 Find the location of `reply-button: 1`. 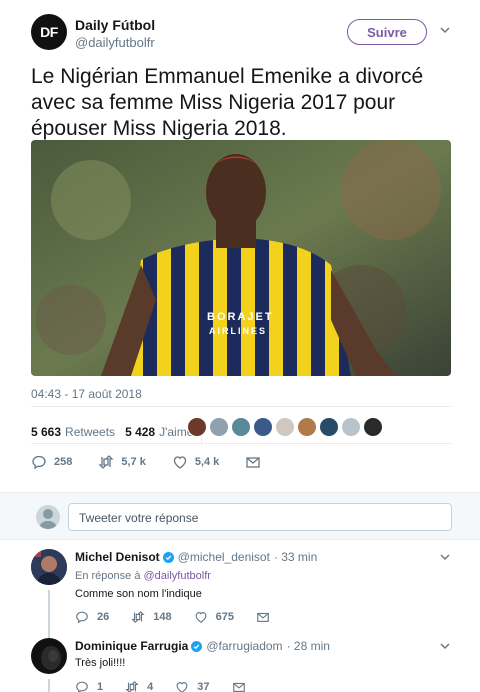

reply-button: 1 is located at coordinates (89, 686).